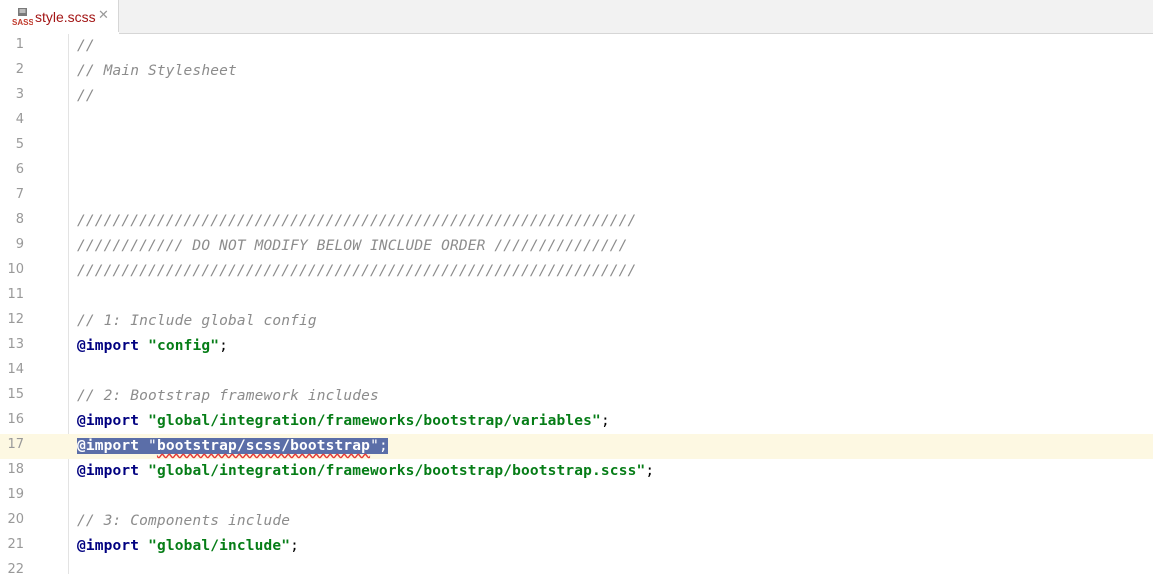 Image resolution: width=1153 pixels, height=574 pixels. I want to click on line-number: 4, so click(19, 119).